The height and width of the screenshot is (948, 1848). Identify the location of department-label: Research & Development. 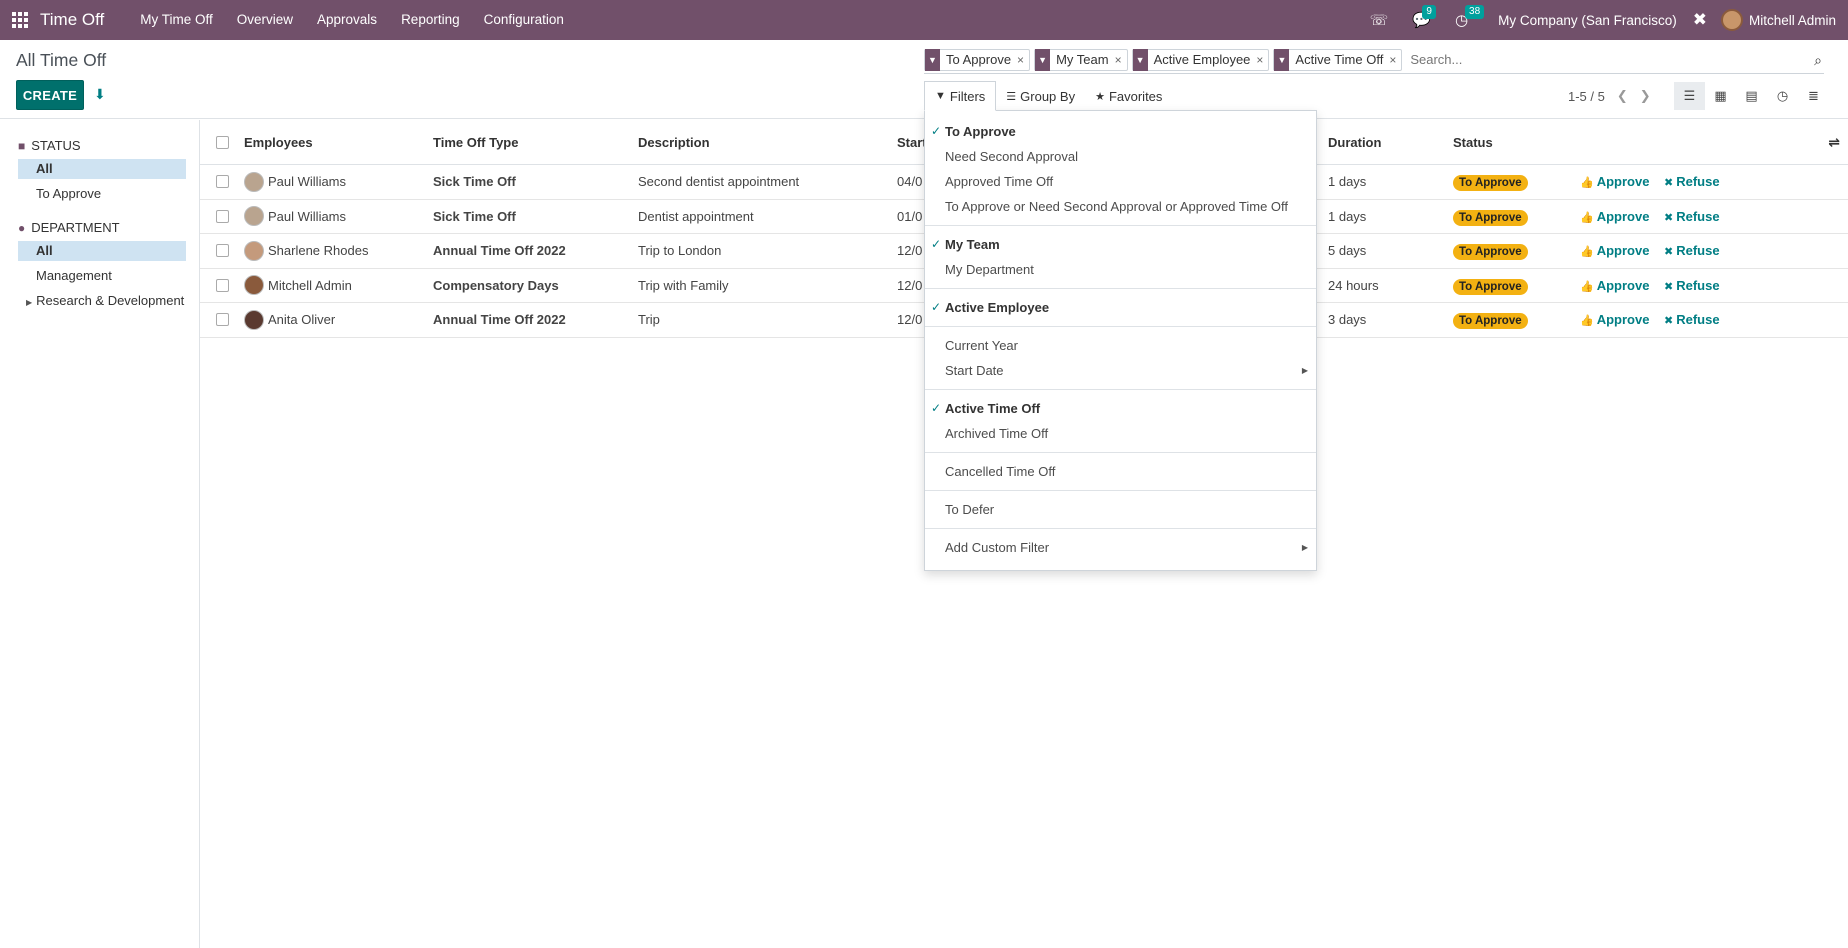
(110, 300).